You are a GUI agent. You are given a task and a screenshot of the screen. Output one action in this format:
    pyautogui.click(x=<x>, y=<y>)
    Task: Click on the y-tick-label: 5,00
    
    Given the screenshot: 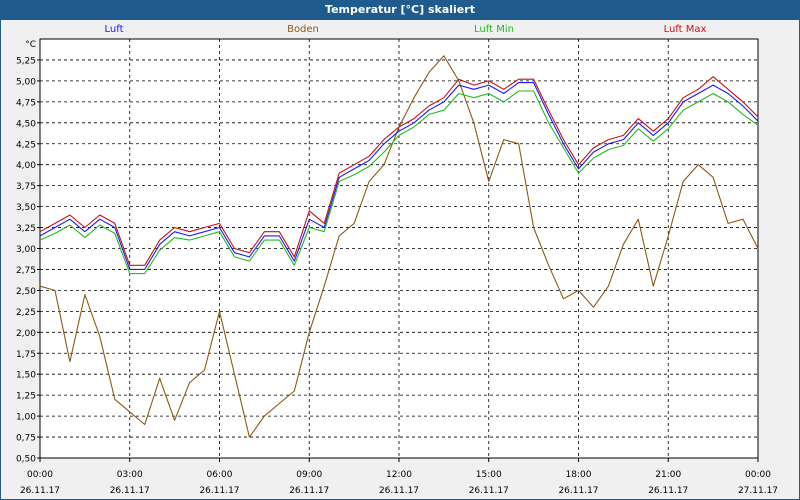 What is the action you would take?
    pyautogui.click(x=26, y=82)
    